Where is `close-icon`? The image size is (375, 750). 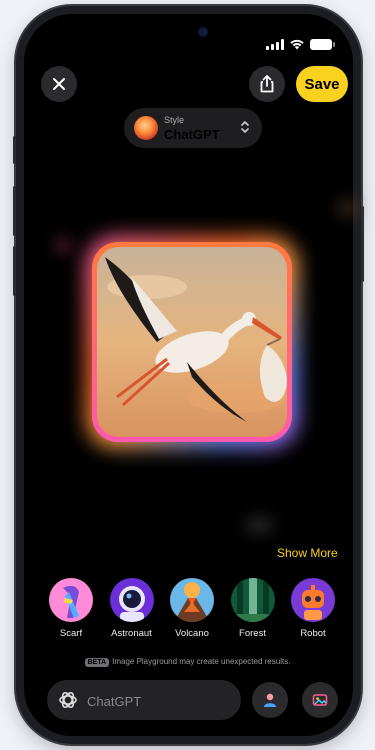
close-icon is located at coordinates (59, 84).